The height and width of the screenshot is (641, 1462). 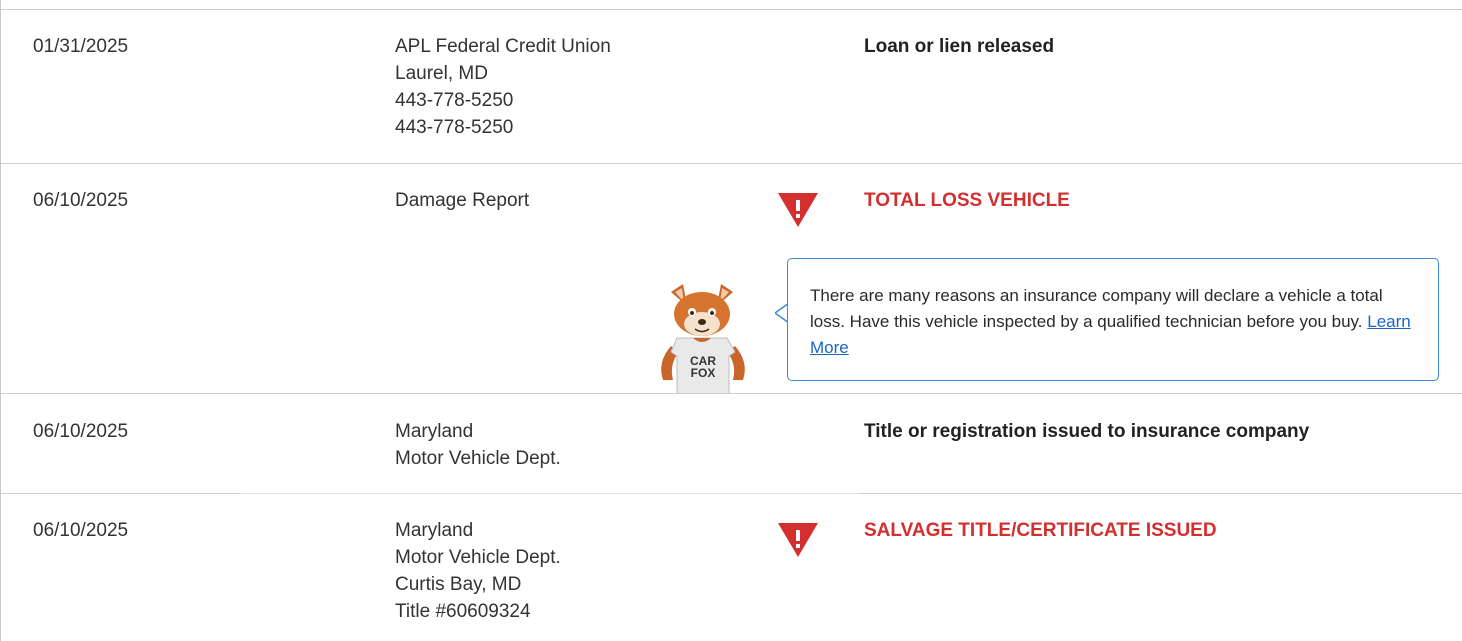 I want to click on source-line: Damage Report, so click(x=462, y=200).